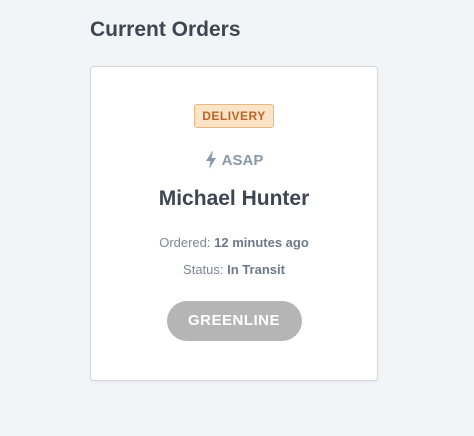 This screenshot has height=436, width=474. I want to click on timing-row: ASAP, so click(234, 160).